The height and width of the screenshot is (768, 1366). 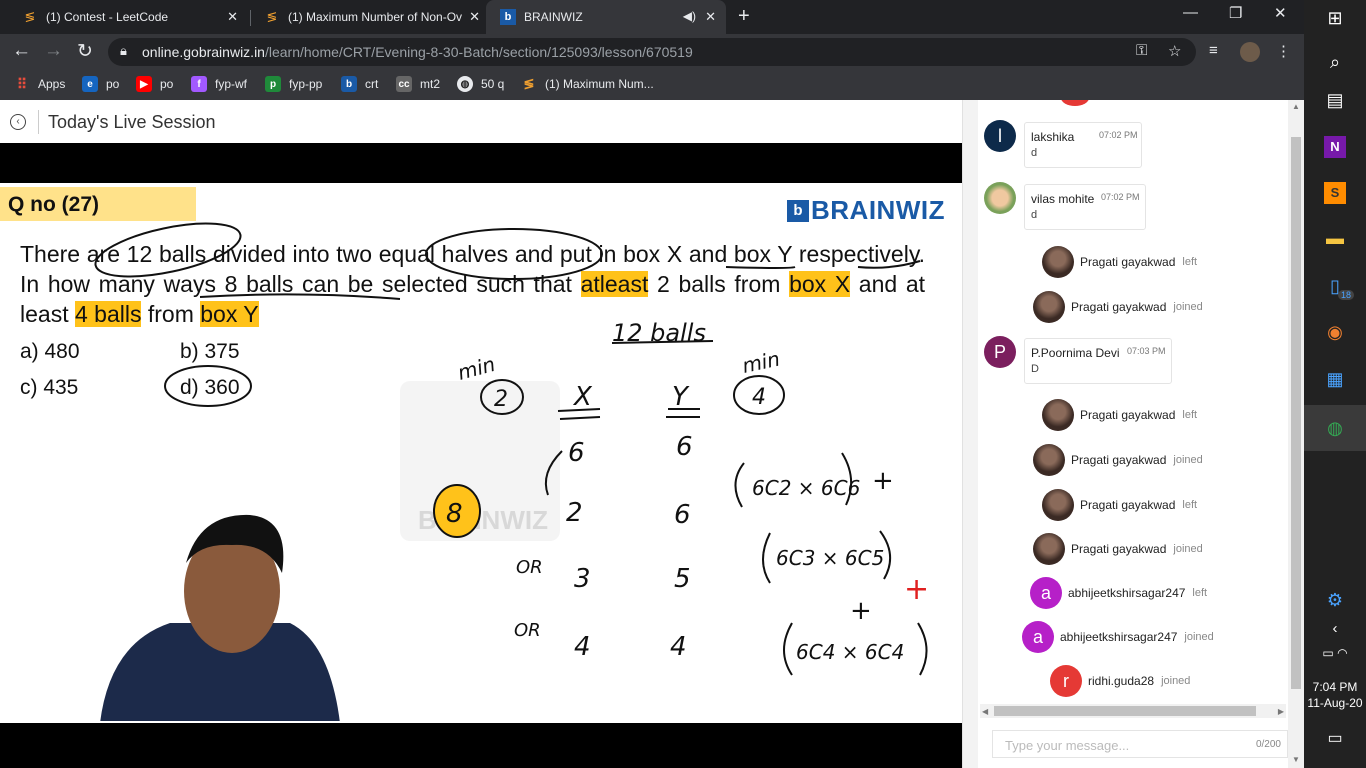 What do you see at coordinates (40, 84) in the screenshot?
I see `bookmark-apps: ⠿ Apps` at bounding box center [40, 84].